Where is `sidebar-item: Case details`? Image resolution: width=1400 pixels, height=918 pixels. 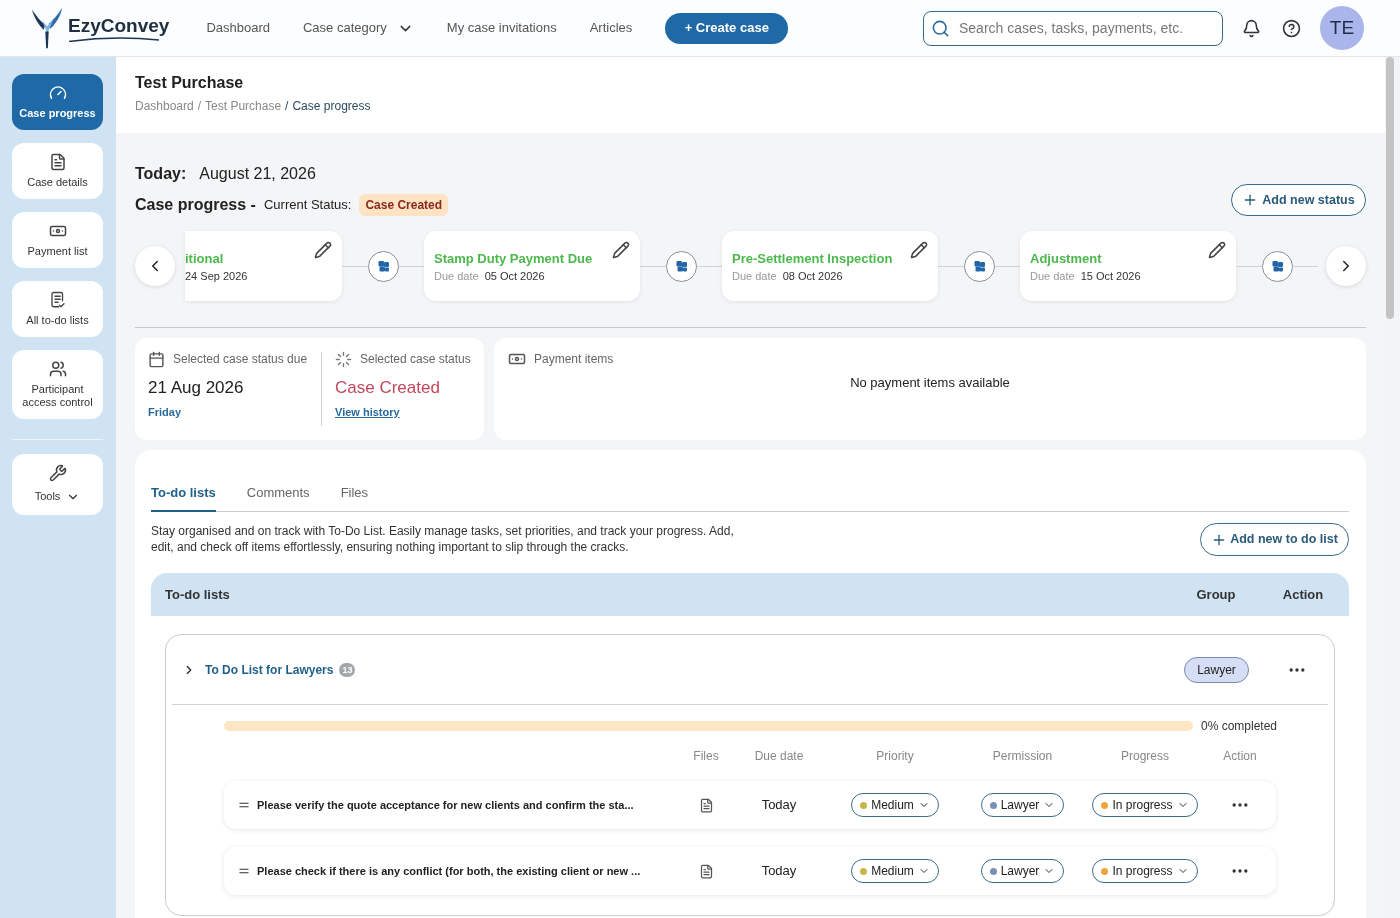
sidebar-item: Case details is located at coordinates (57, 171).